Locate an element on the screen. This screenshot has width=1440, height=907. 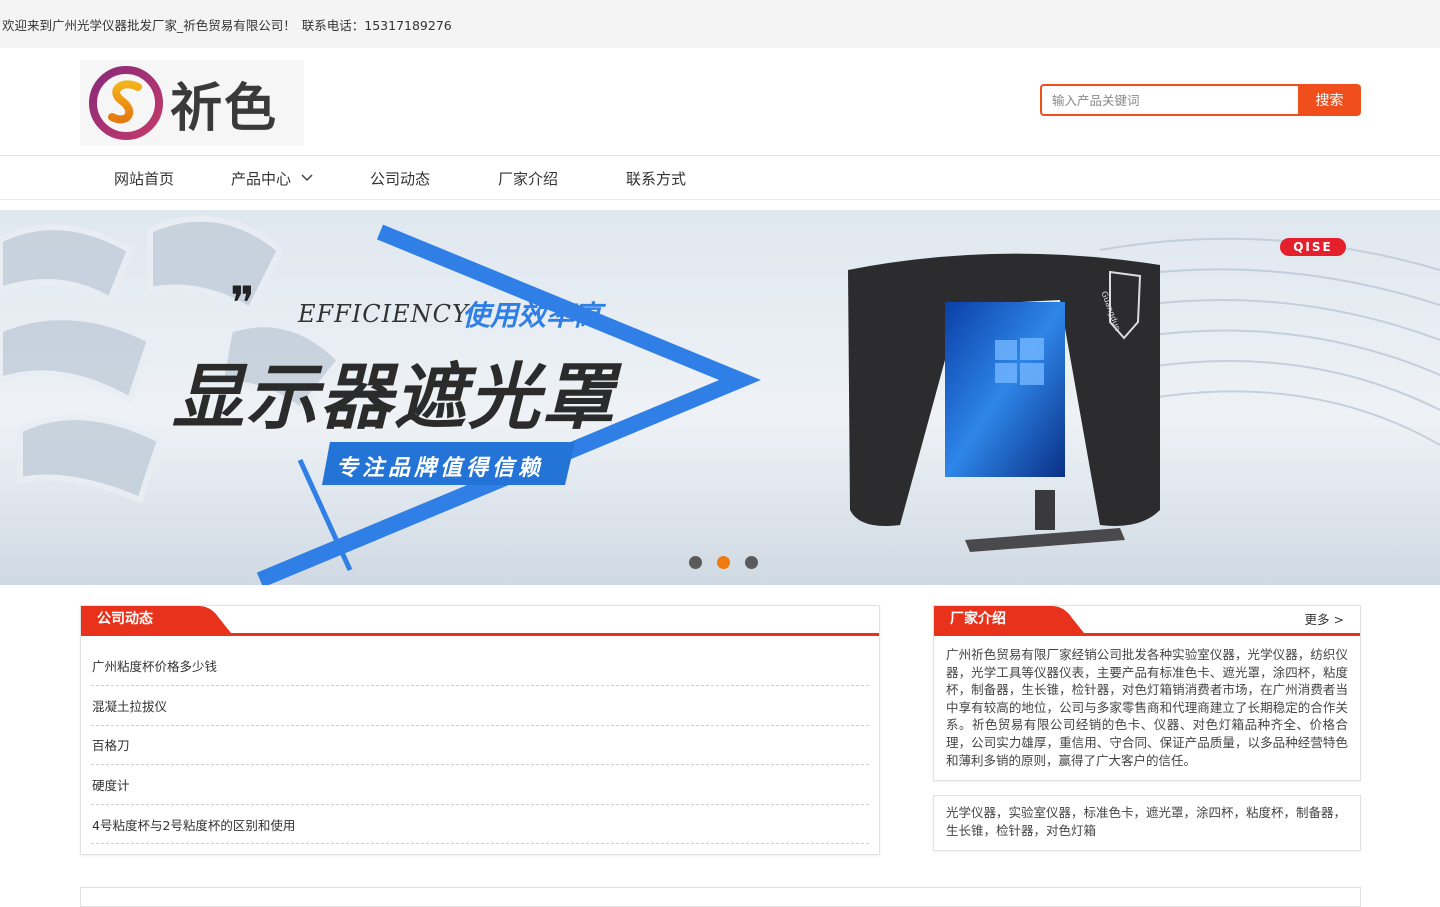
carousel-dots is located at coordinates (723, 562).